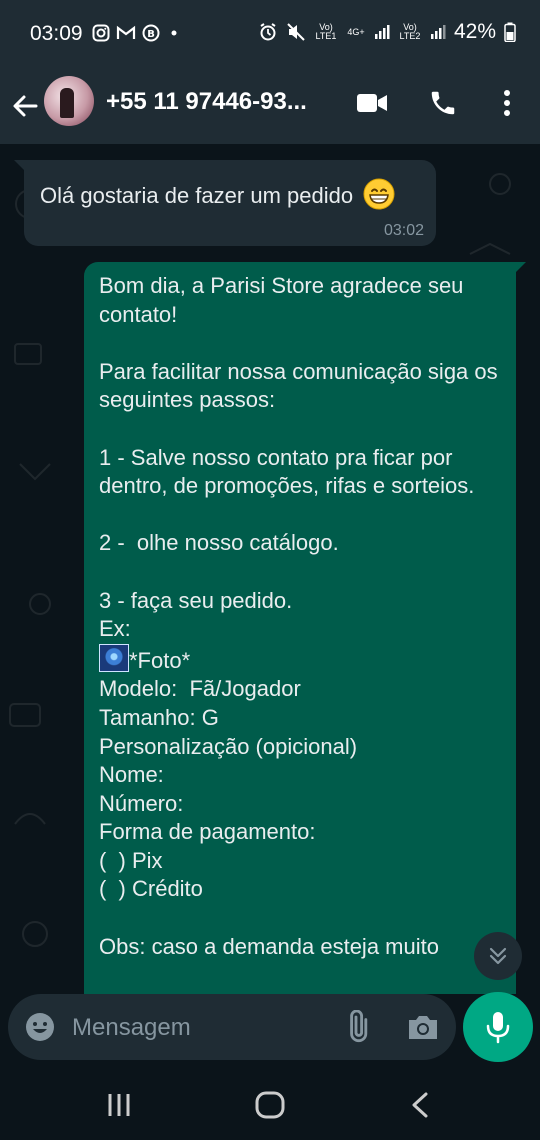  Describe the element at coordinates (510, 32) in the screenshot. I see `battery-icon` at that location.